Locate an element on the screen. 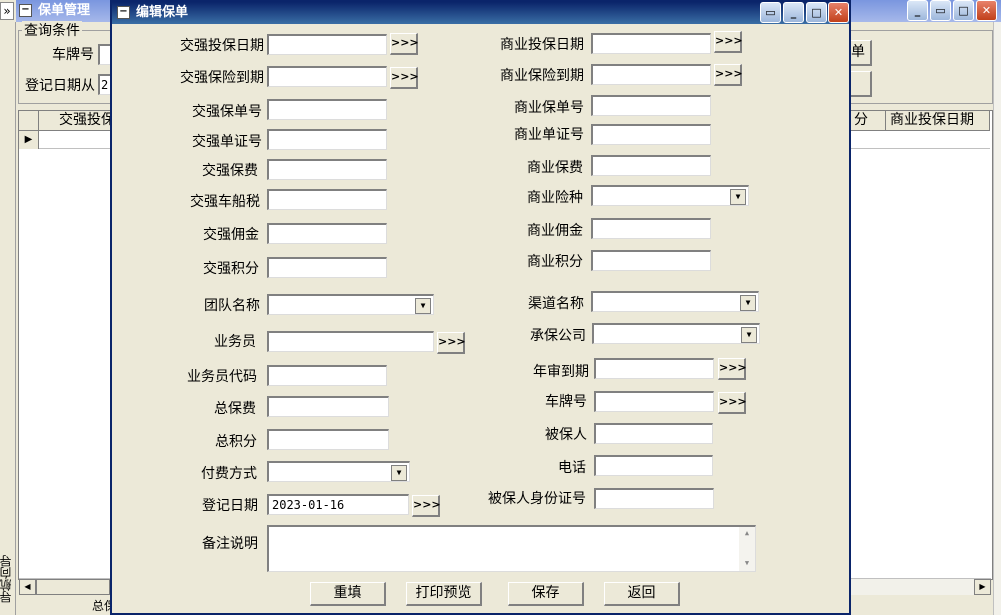 Image resolution: width=1001 pixels, height=615 pixels. print-preview-button: 打印预览 is located at coordinates (444, 594).